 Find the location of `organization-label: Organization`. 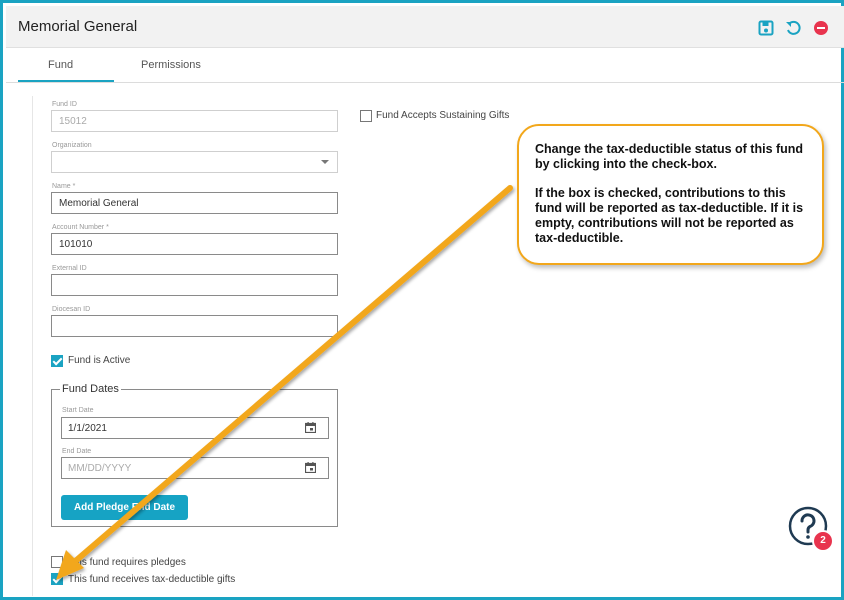

organization-label: Organization is located at coordinates (72, 145).